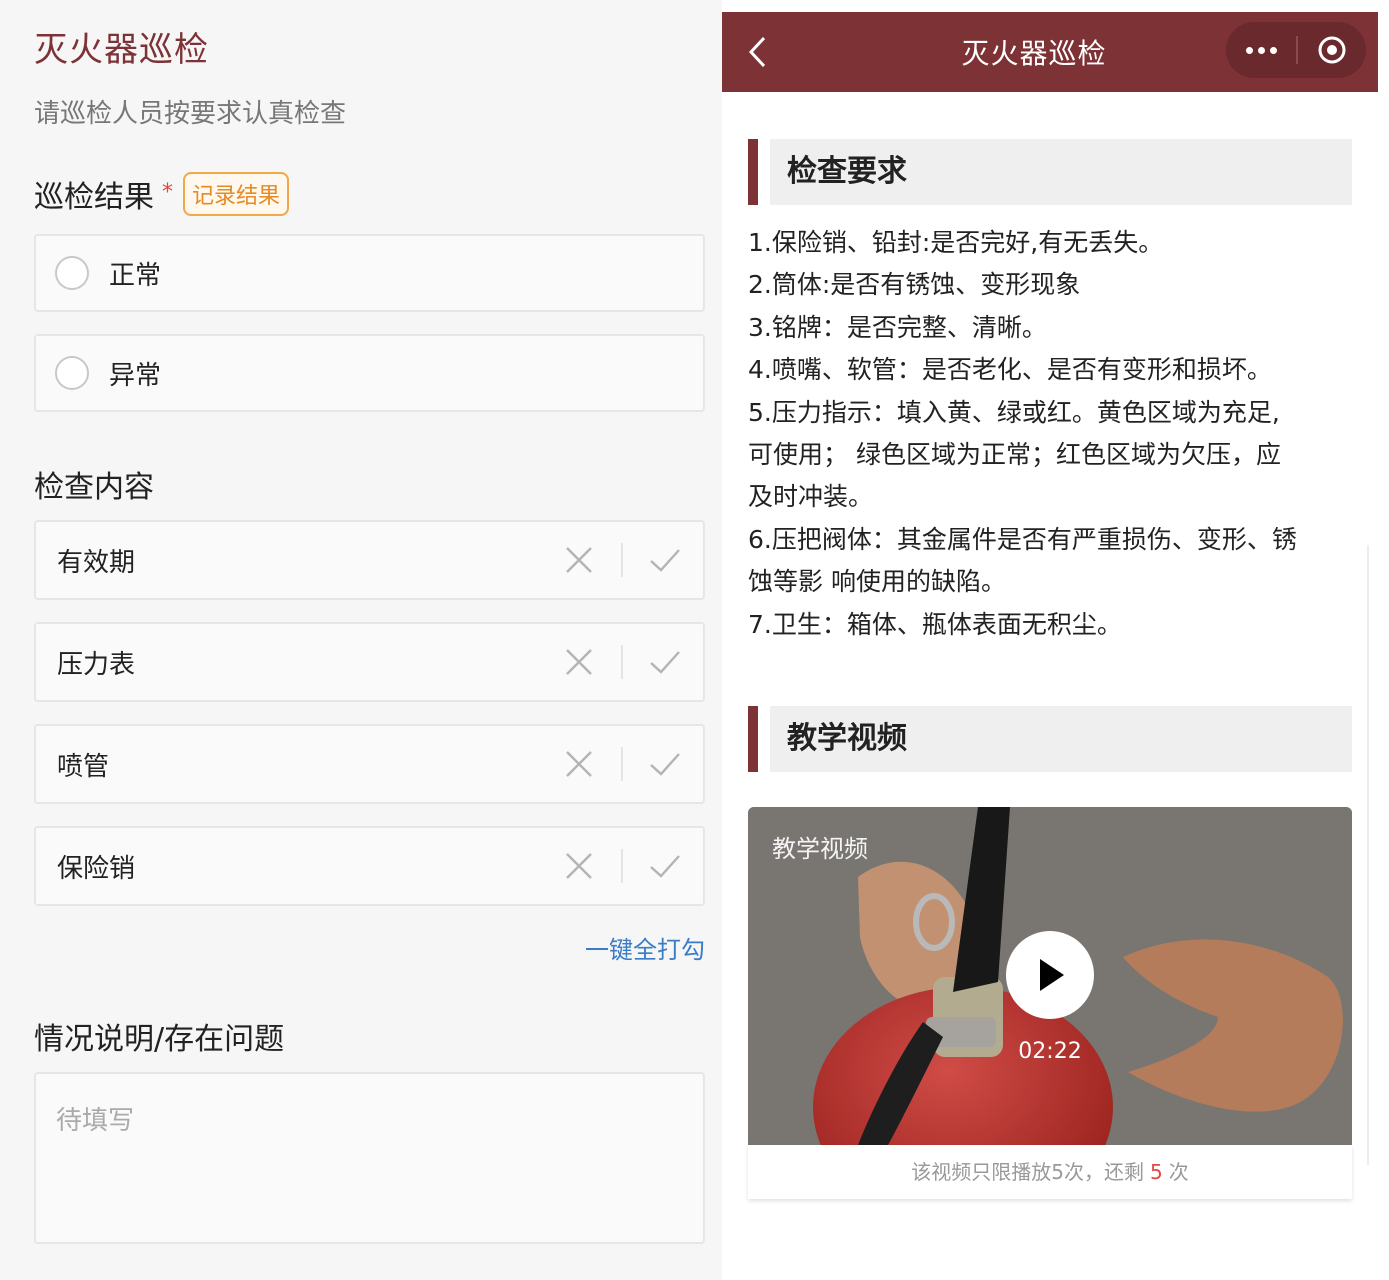 The height and width of the screenshot is (1280, 1389). I want to click on remarks-section-header: 情况说明/存在问题, so click(159, 1036).